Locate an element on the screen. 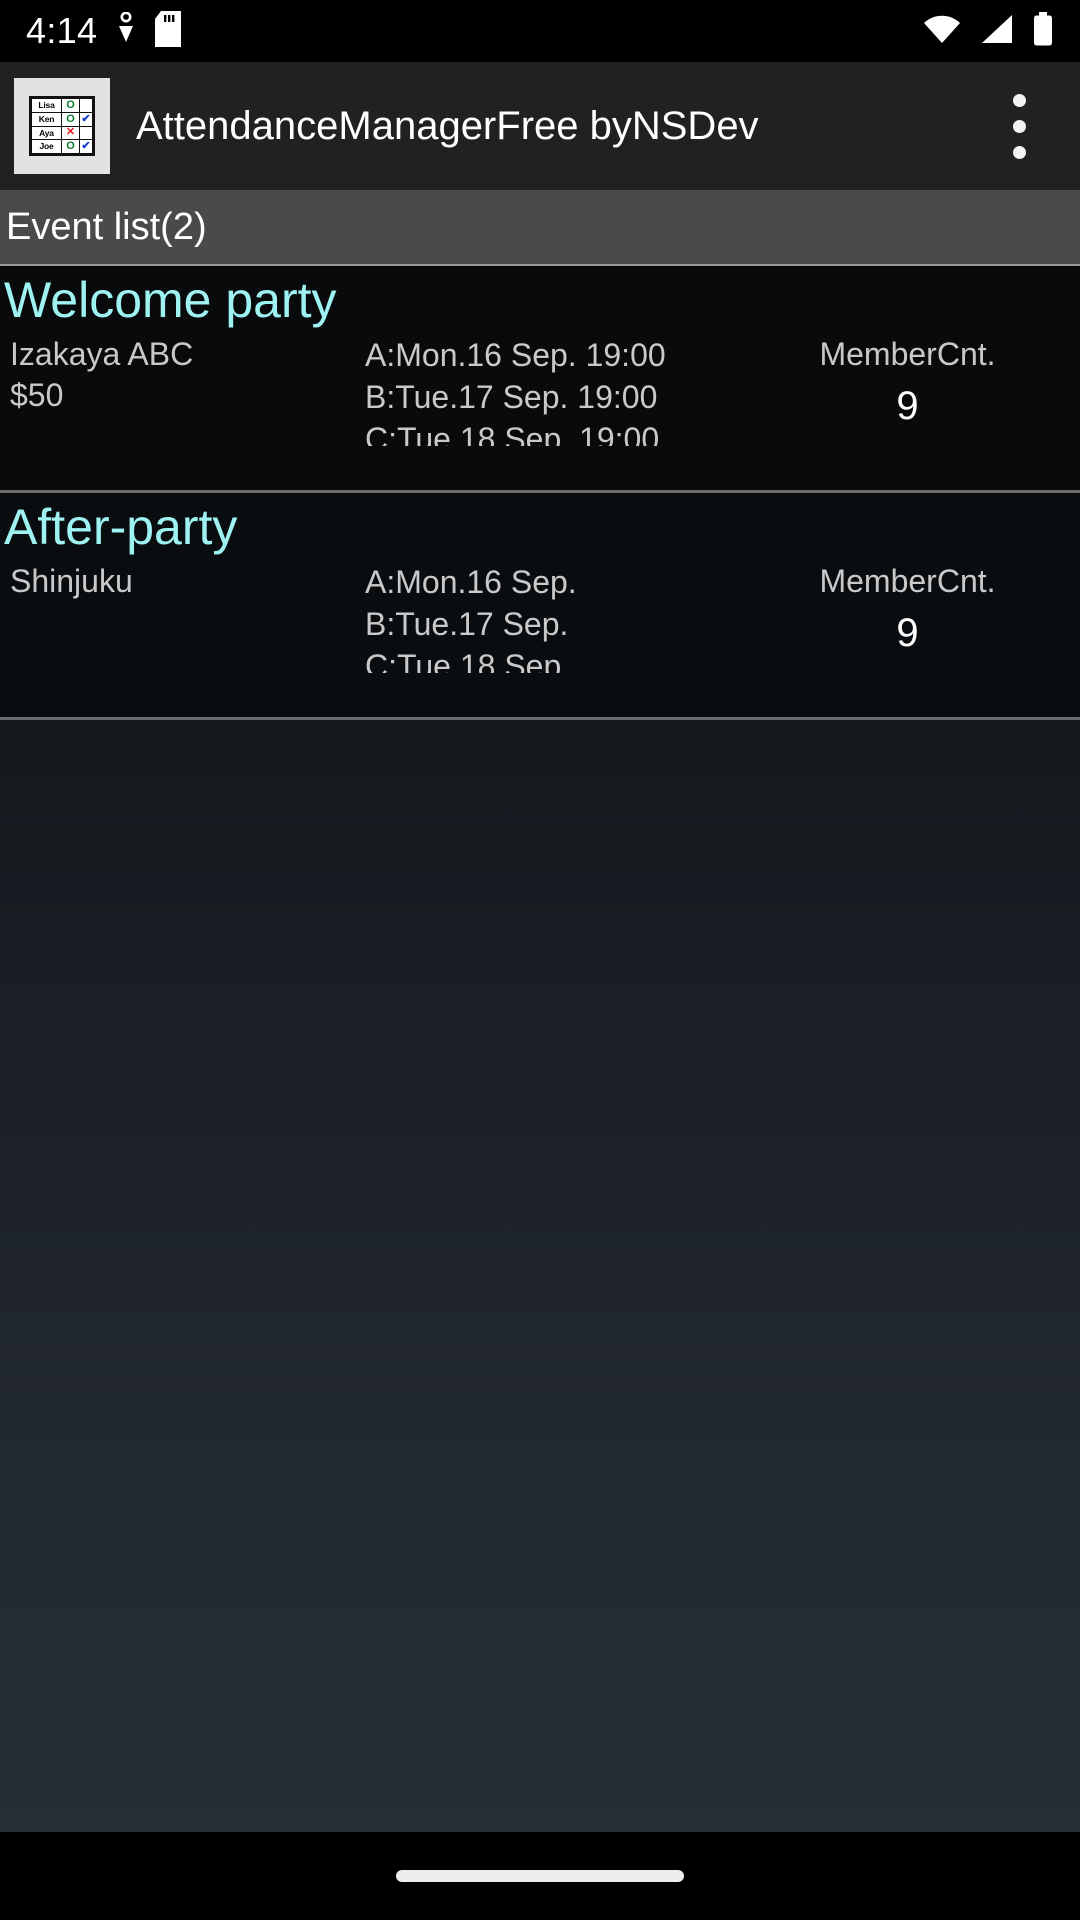 This screenshot has width=1080, height=1920. event-title: After-party is located at coordinates (121, 527).